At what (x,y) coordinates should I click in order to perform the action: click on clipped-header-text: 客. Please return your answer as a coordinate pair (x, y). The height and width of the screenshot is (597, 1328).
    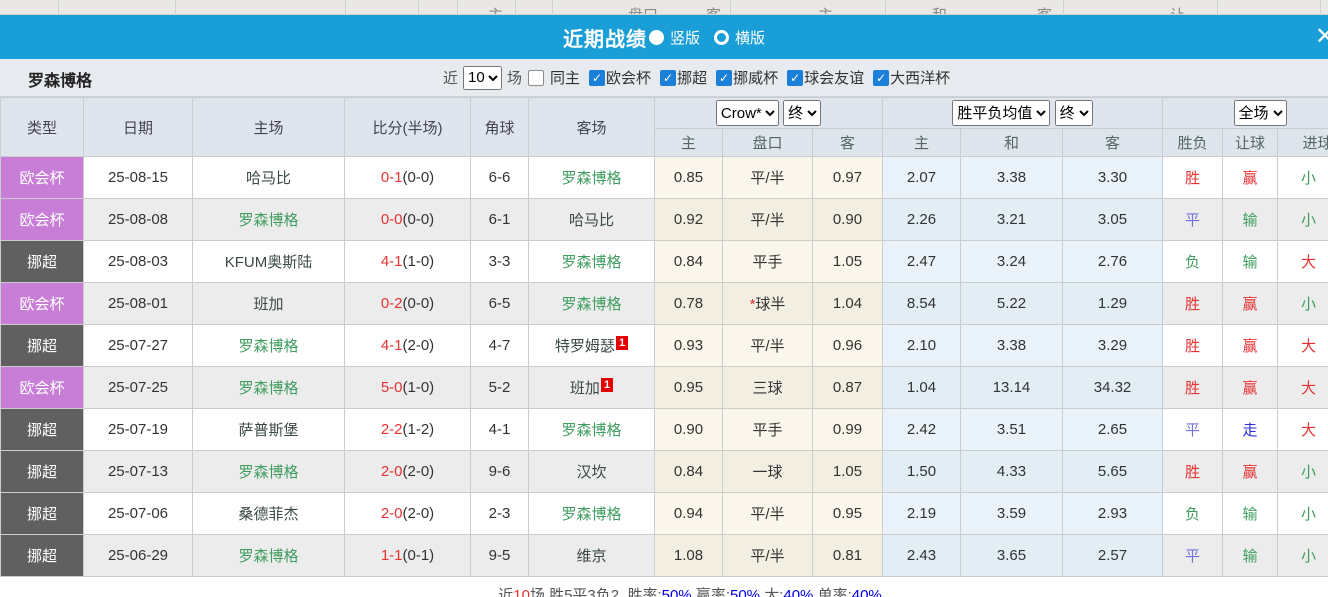
    Looking at the image, I should click on (713, 9).